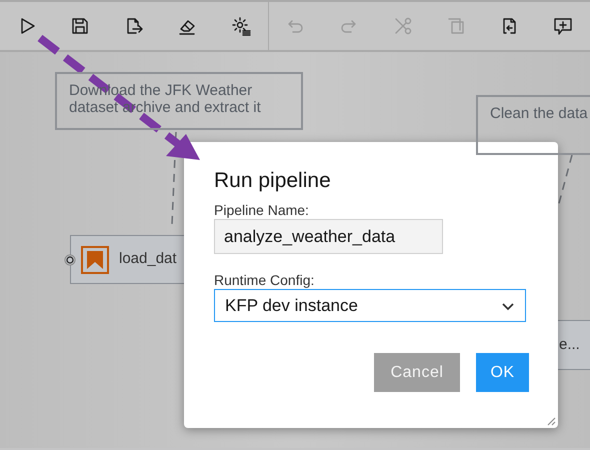 The height and width of the screenshot is (450, 590). I want to click on runtime-select: KFP dev instance, so click(370, 305).